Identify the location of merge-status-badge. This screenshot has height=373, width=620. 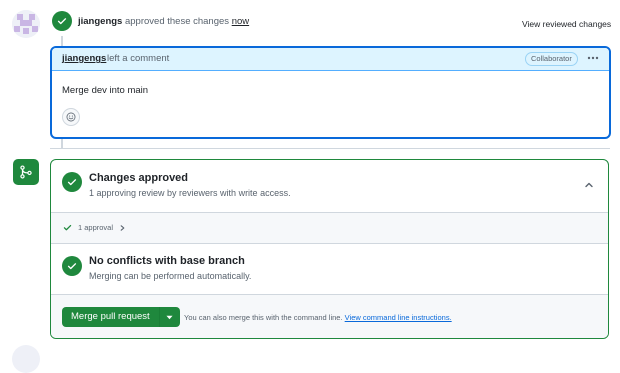
(26, 172).